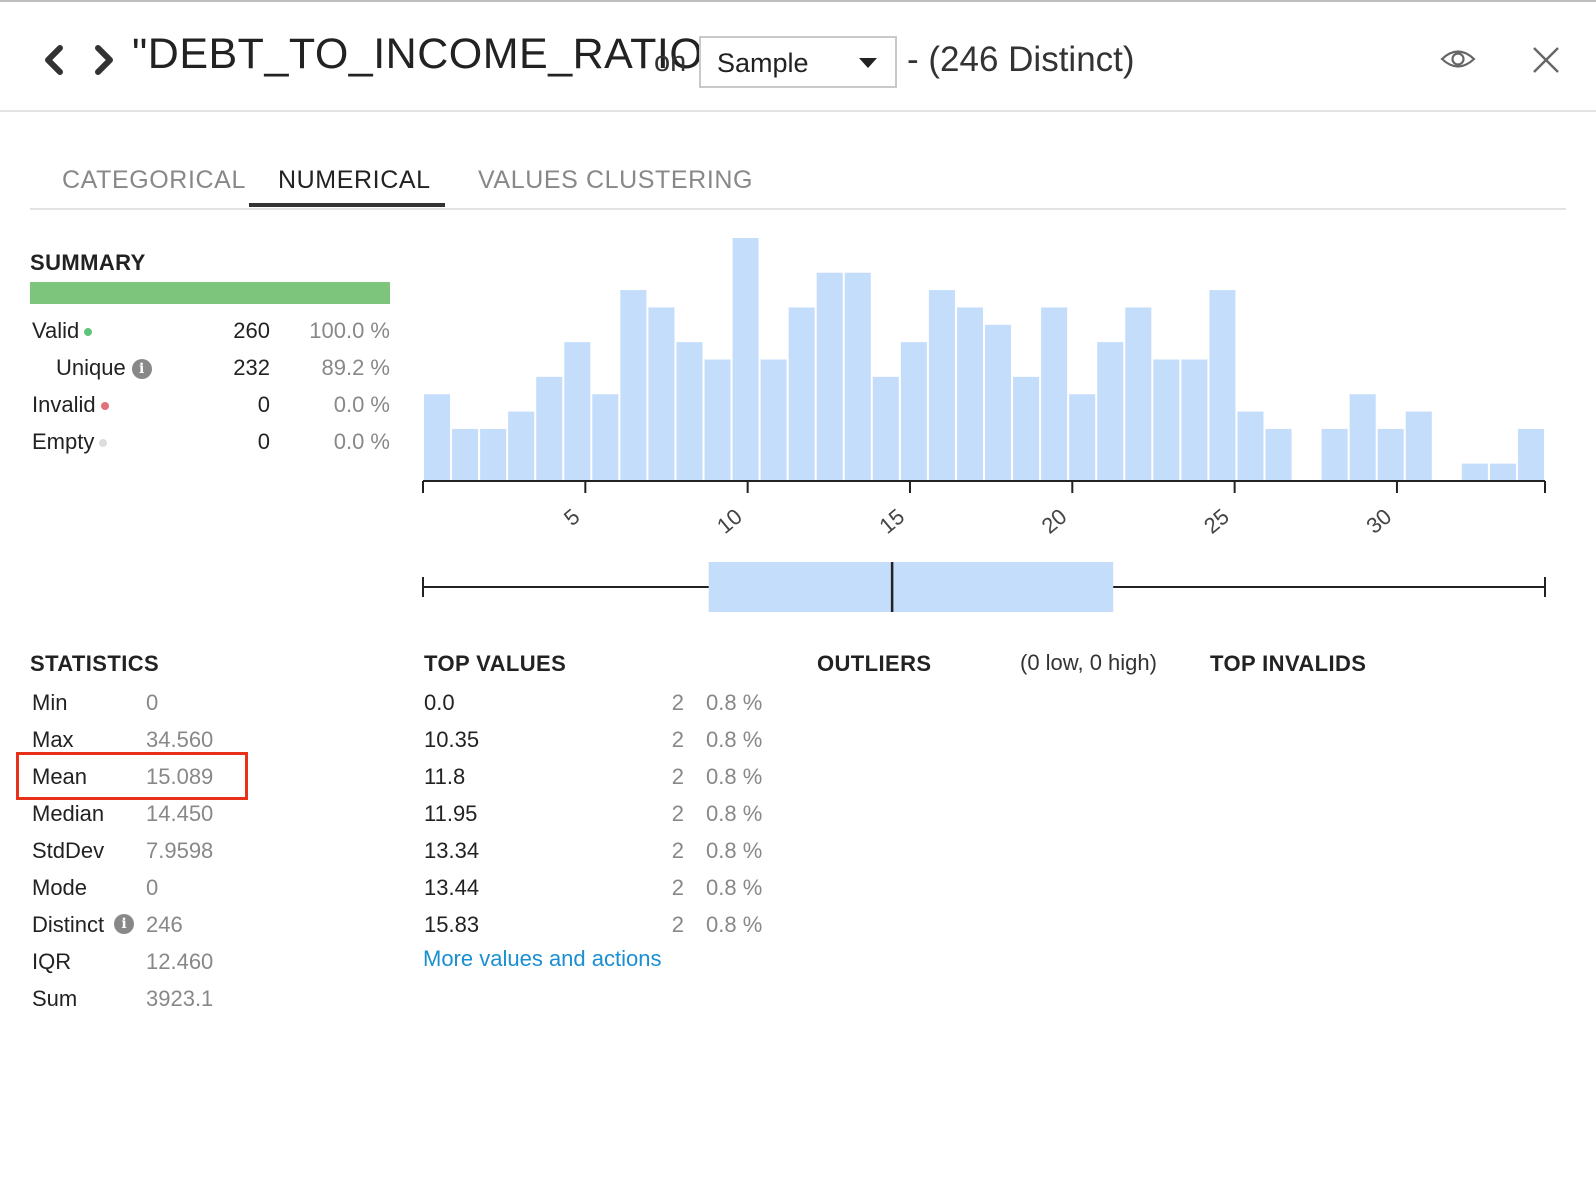 The width and height of the screenshot is (1596, 1204). I want to click on tab-categorical: CATEGORICAL, so click(154, 187).